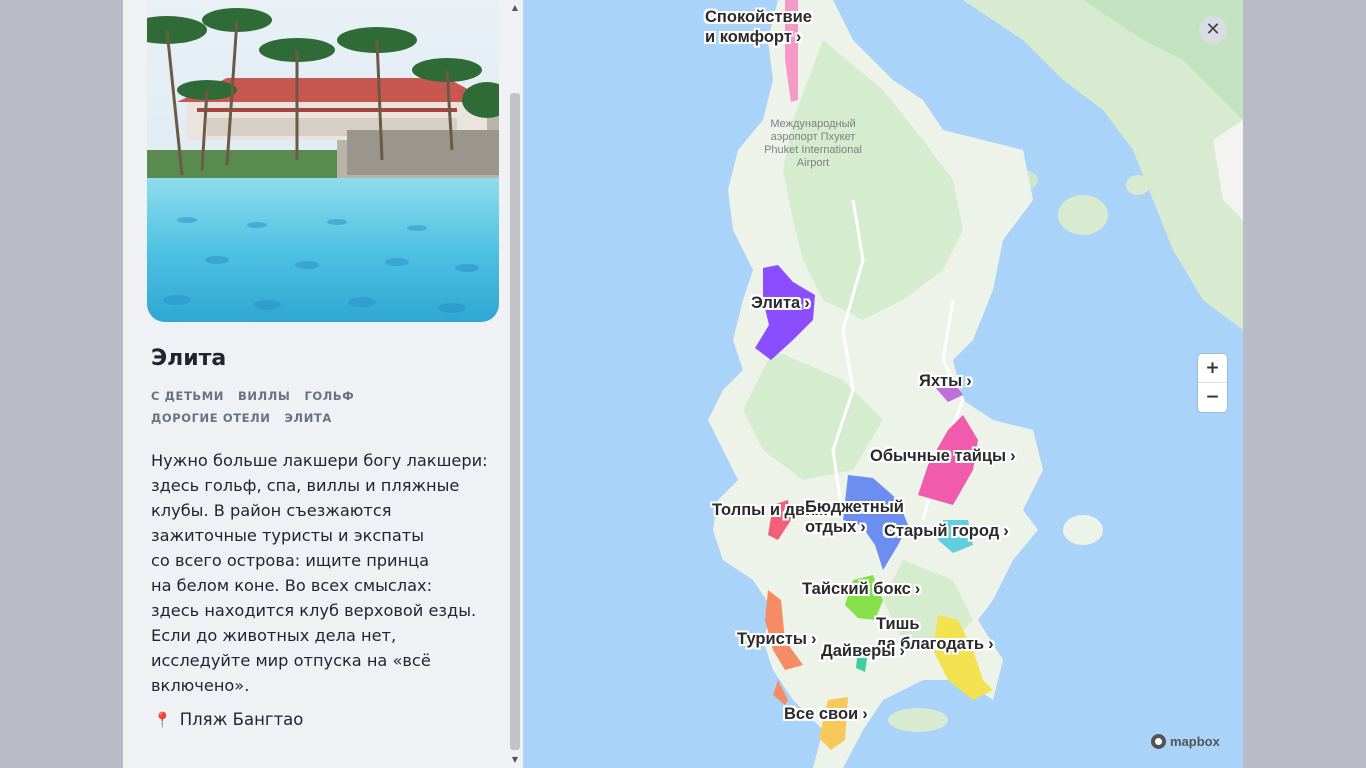  I want to click on district-name: Все свои, so click(821, 714).